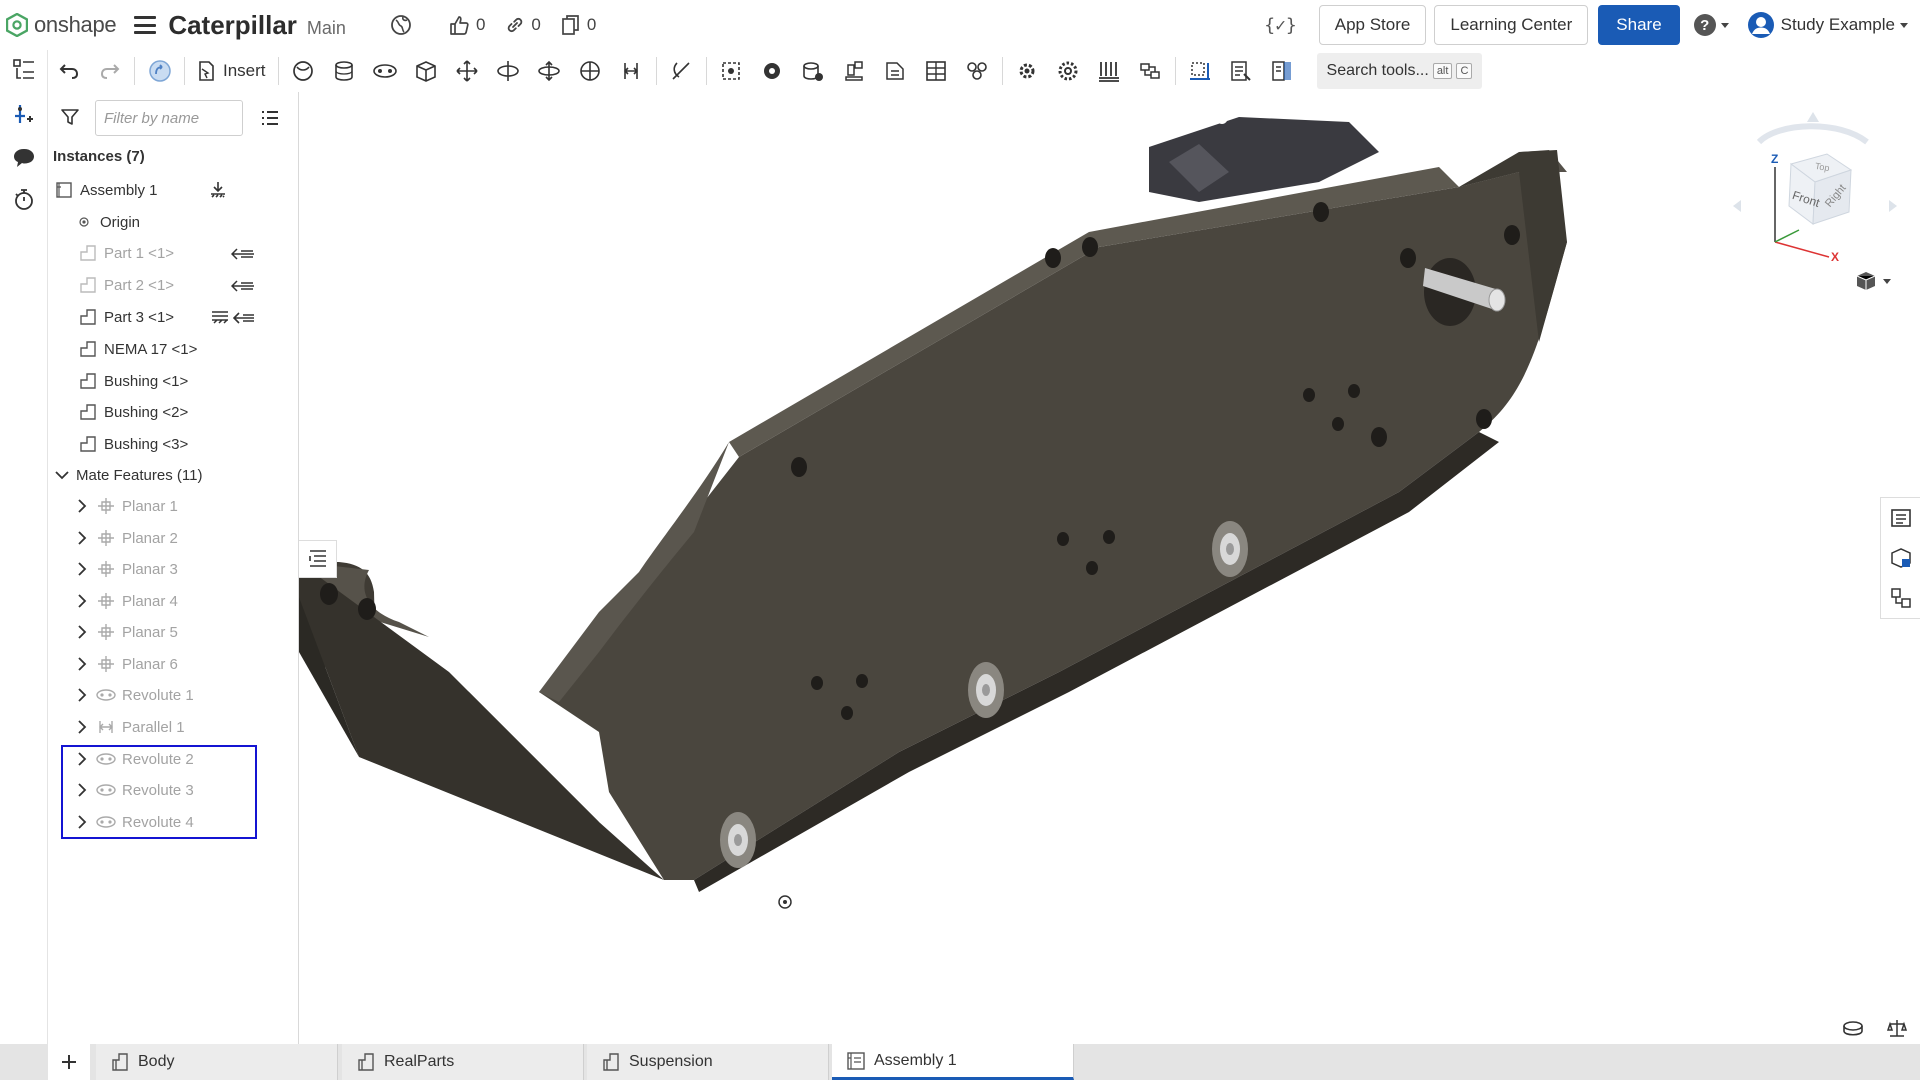  What do you see at coordinates (813, 71) in the screenshot?
I see `rack-pinion-button` at bounding box center [813, 71].